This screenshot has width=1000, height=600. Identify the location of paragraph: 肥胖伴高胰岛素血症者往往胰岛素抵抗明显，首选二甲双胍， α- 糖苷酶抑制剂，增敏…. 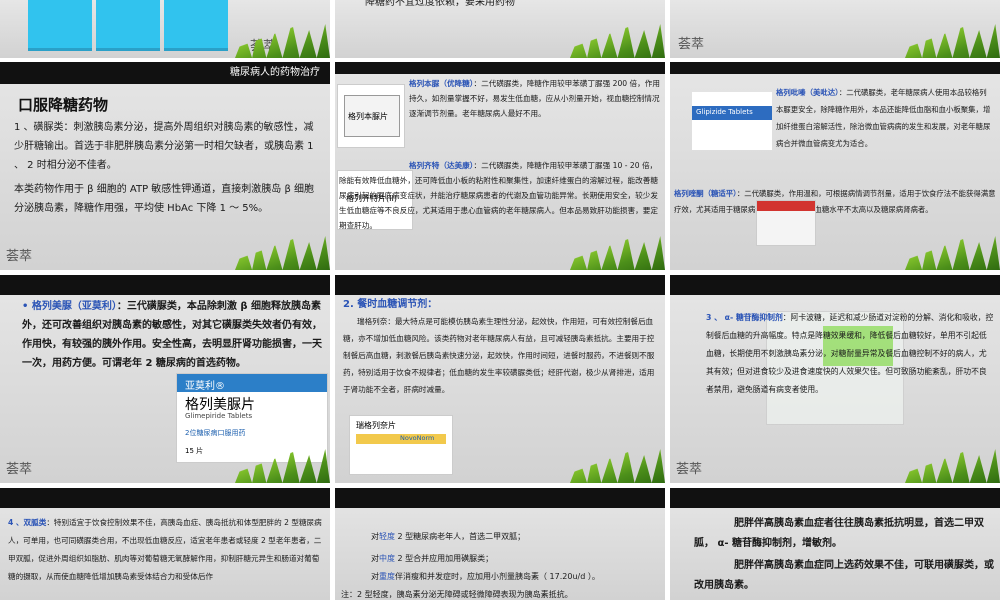
(839, 533).